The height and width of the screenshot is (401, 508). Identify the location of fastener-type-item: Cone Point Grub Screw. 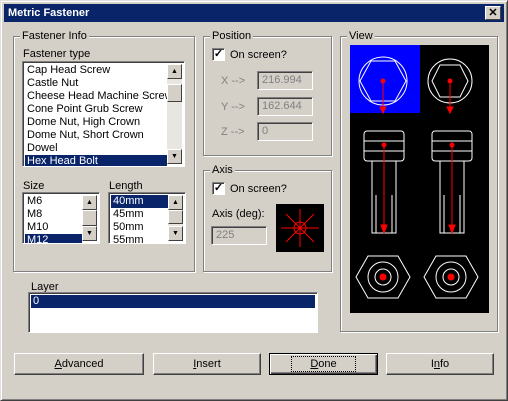
(96, 109).